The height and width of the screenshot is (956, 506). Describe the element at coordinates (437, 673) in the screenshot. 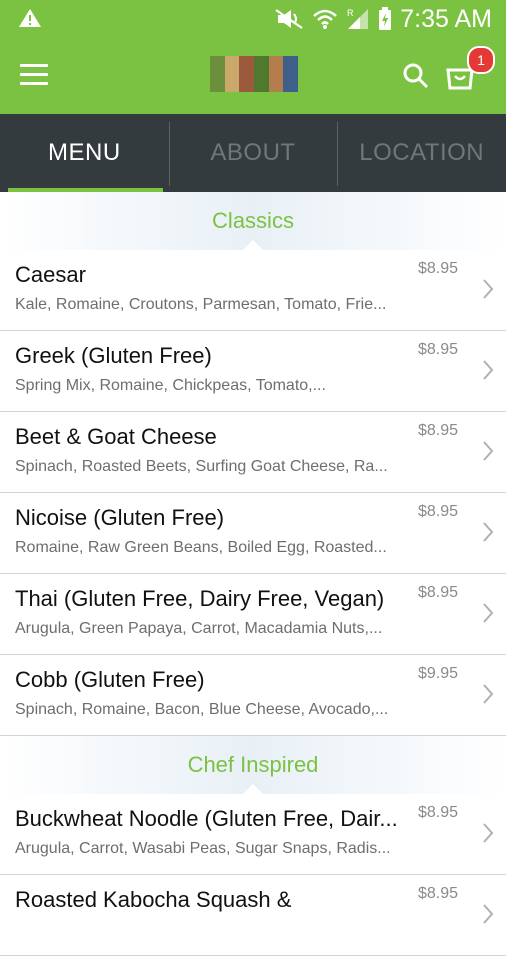

I see `item-price: $9.95` at that location.